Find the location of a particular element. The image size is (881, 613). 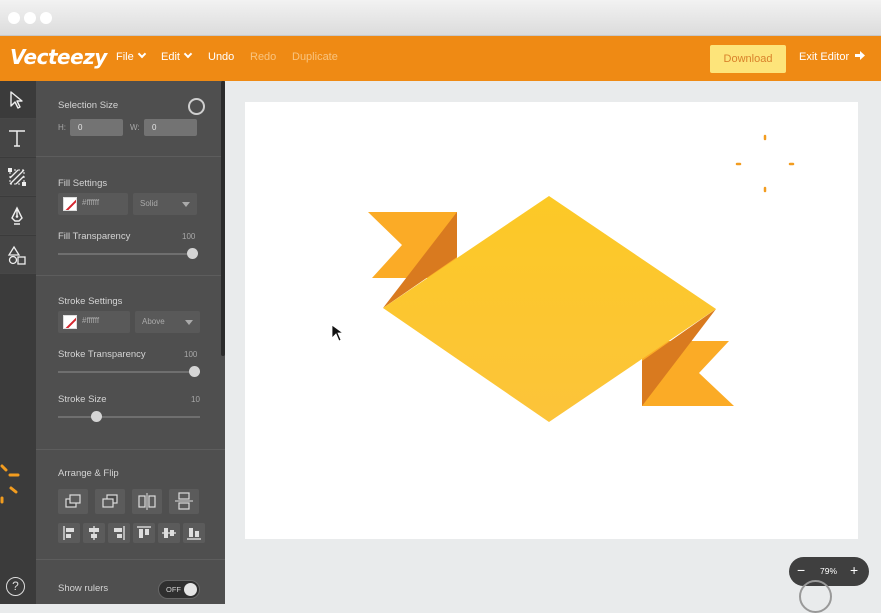

download-button: Download is located at coordinates (748, 59).